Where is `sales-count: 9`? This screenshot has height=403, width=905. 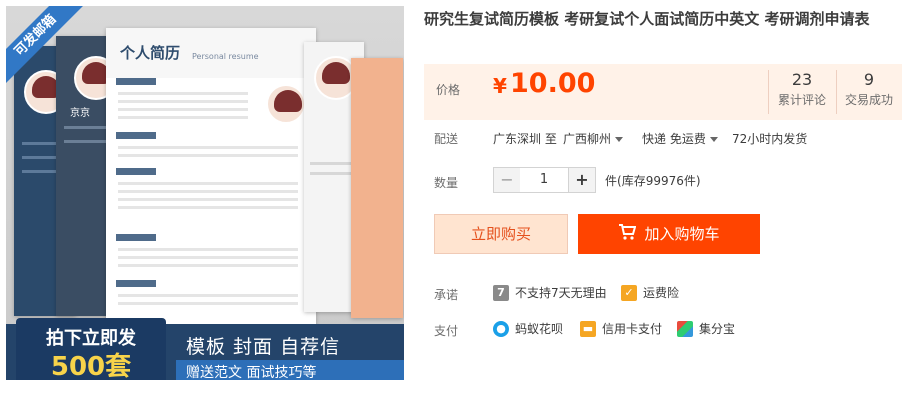
sales-count: 9 is located at coordinates (869, 79).